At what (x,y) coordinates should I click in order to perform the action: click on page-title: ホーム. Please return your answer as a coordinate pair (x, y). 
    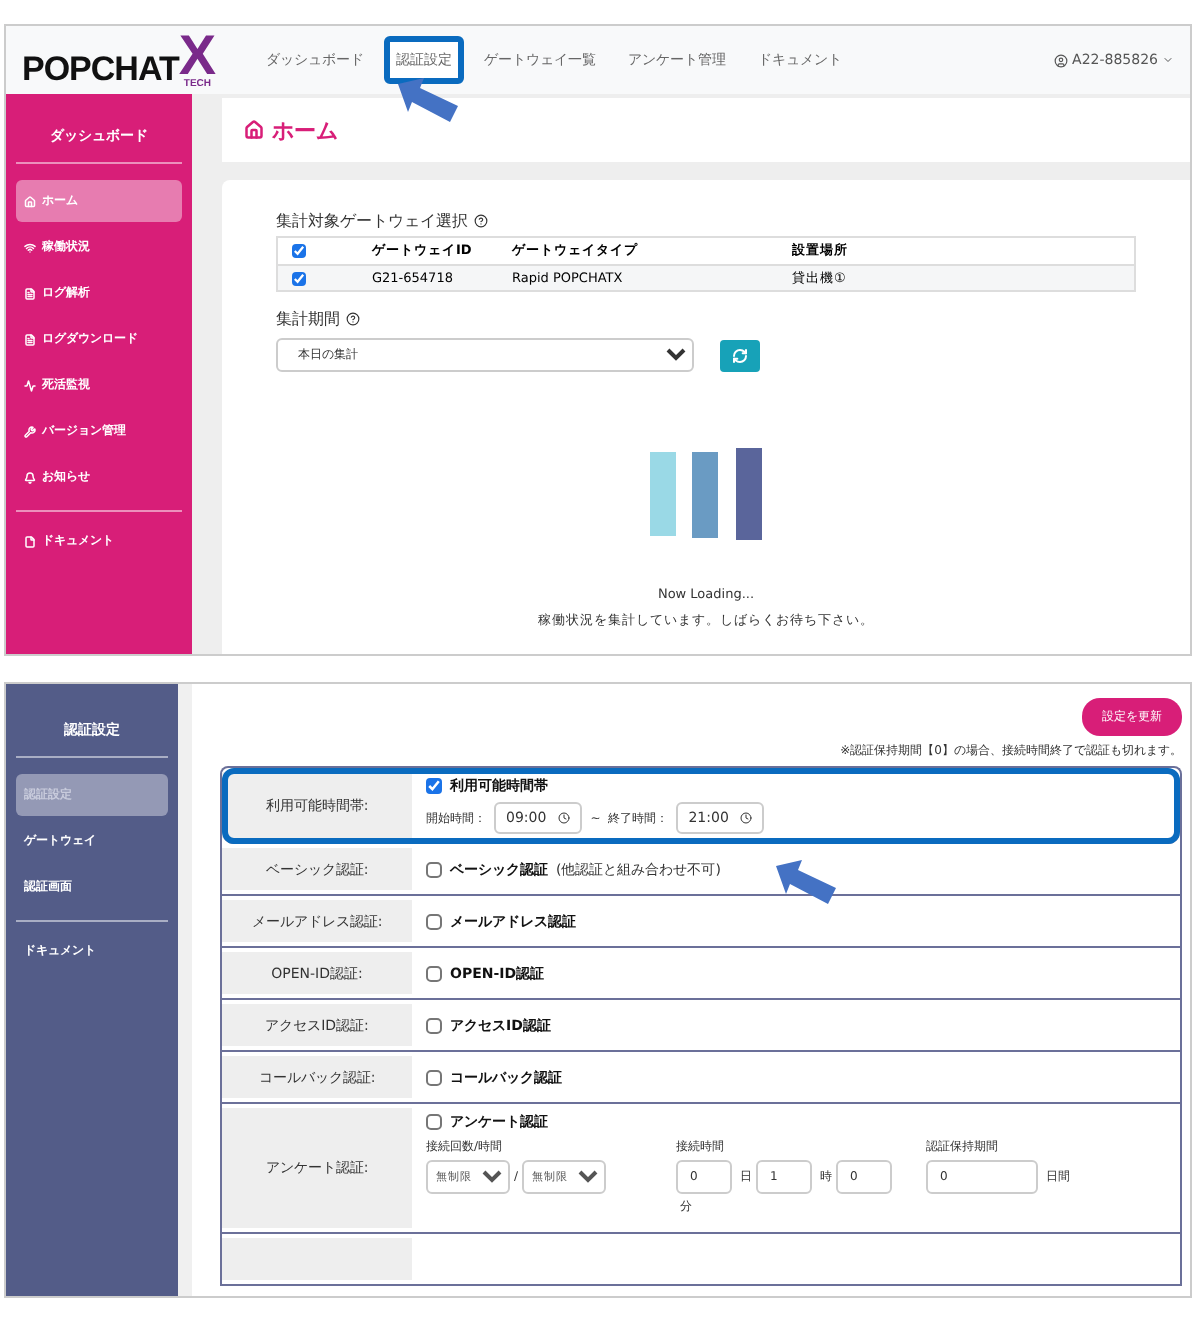
    Looking at the image, I should click on (305, 130).